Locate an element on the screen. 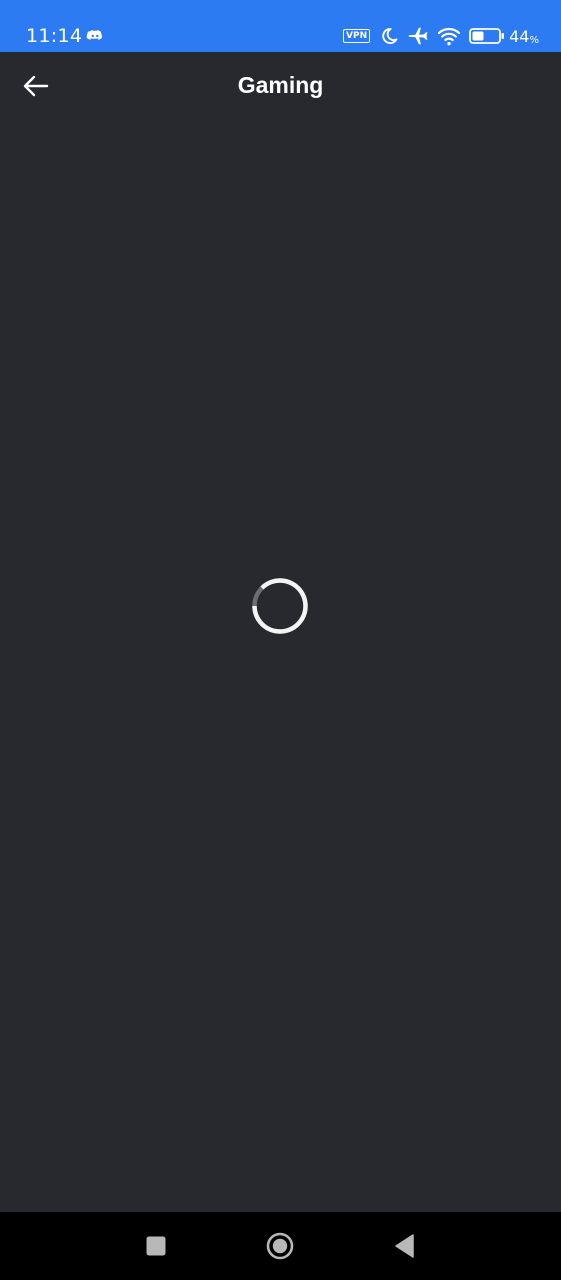 This screenshot has width=561, height=1280. wifi-icon is located at coordinates (449, 36).